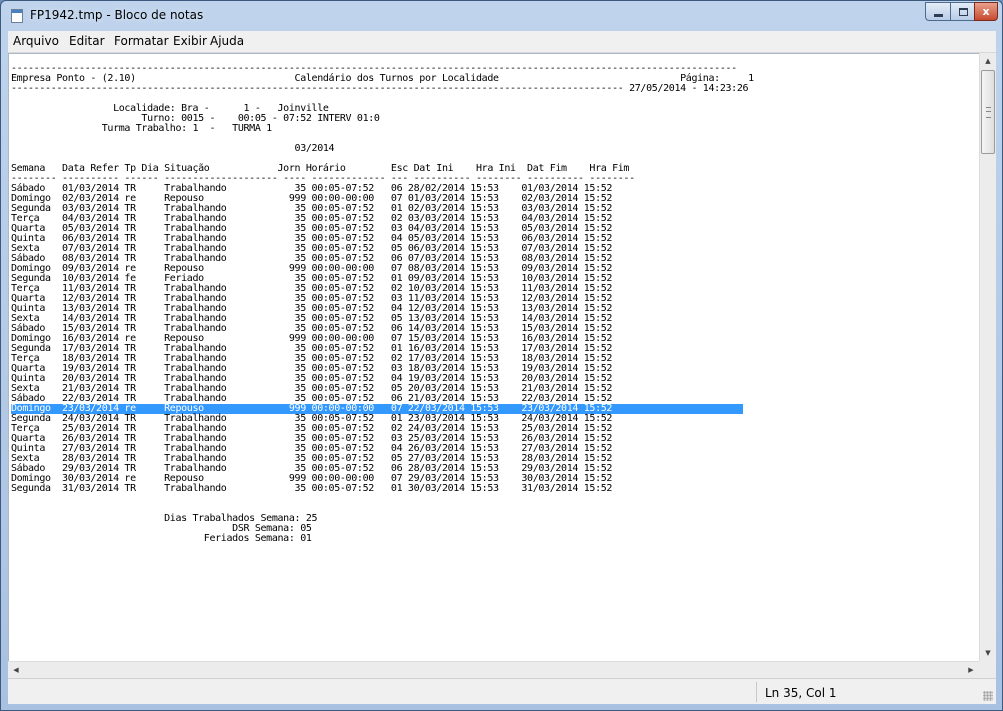 This screenshot has width=1003, height=711. What do you see at coordinates (801, 693) in the screenshot?
I see `cursor-position: Ln 35, Col 1` at bounding box center [801, 693].